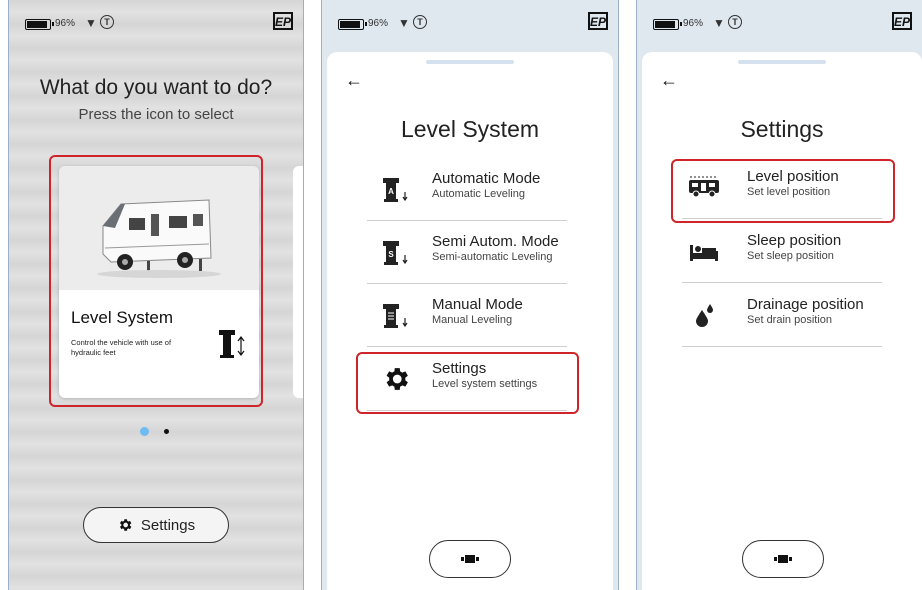 The image size is (922, 590). What do you see at coordinates (478, 194) in the screenshot?
I see `item-sublabel: Automatic Leveling` at bounding box center [478, 194].